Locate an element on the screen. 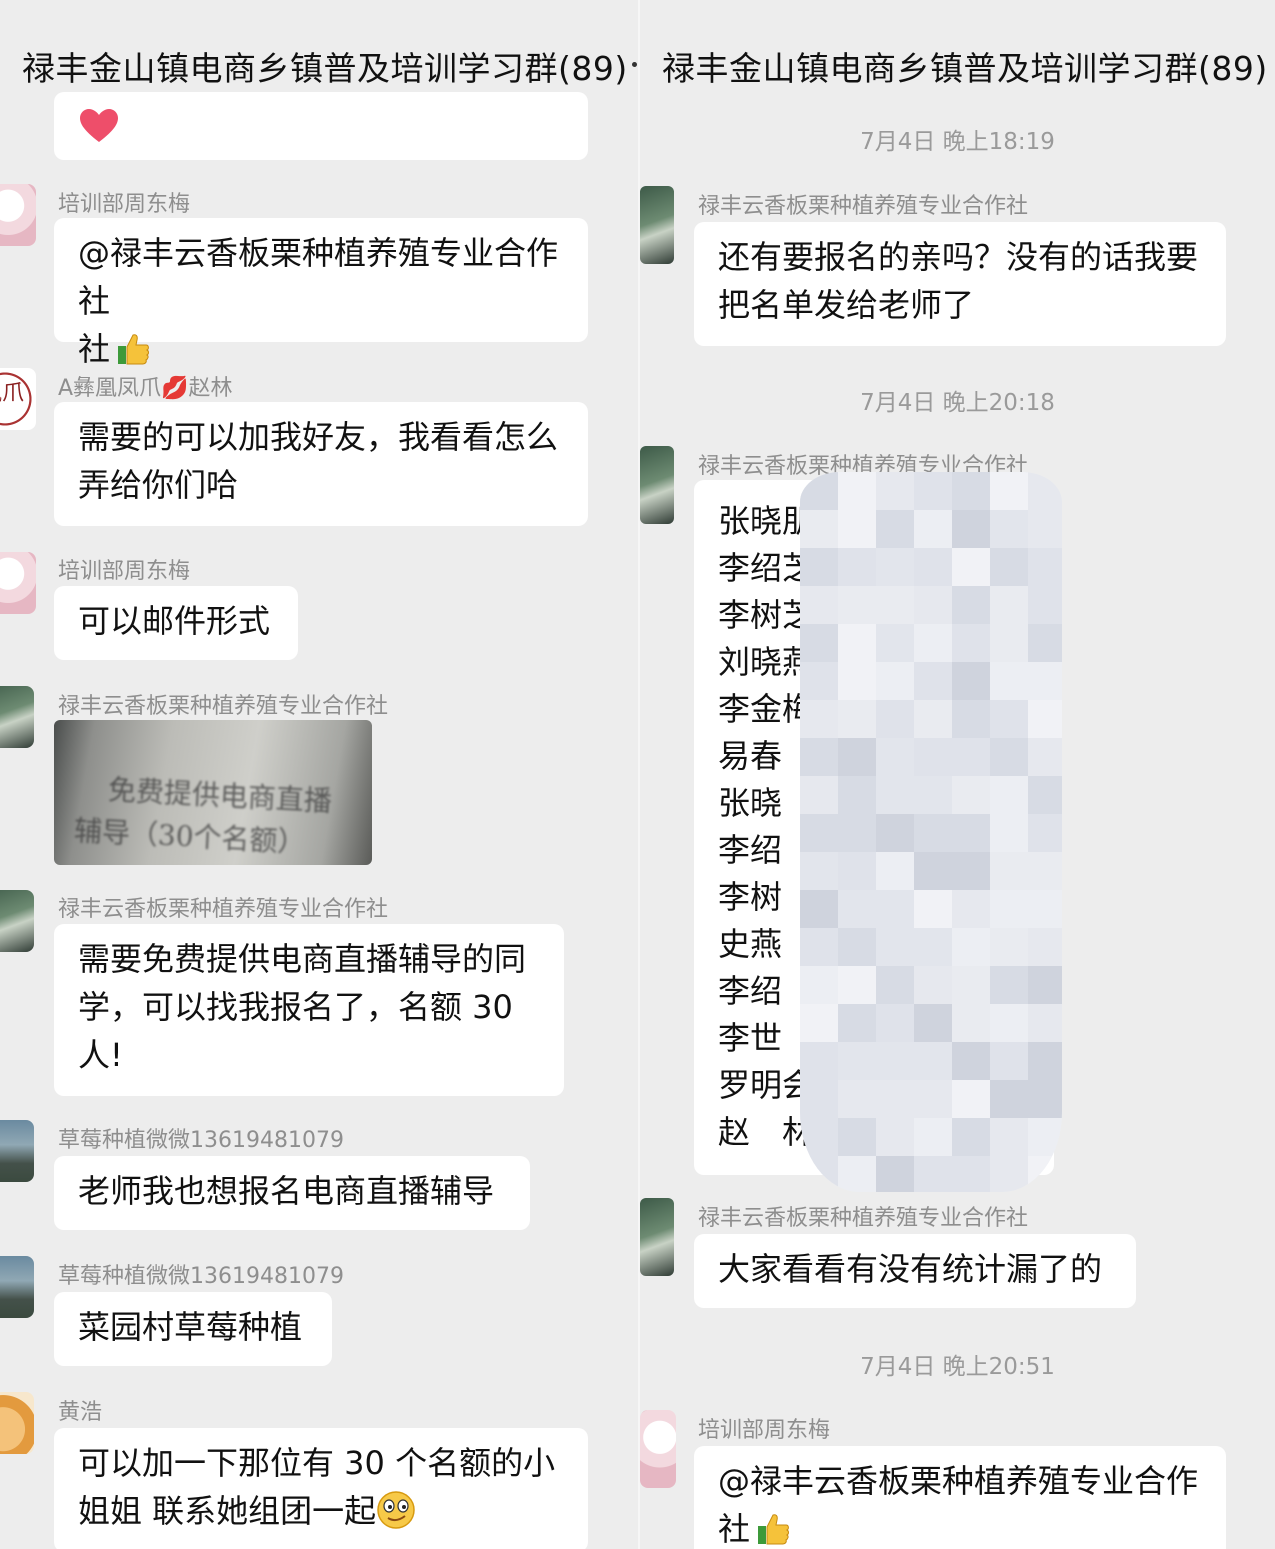 The image size is (1275, 1549). avatar: 凰爪 is located at coordinates (18, 399).